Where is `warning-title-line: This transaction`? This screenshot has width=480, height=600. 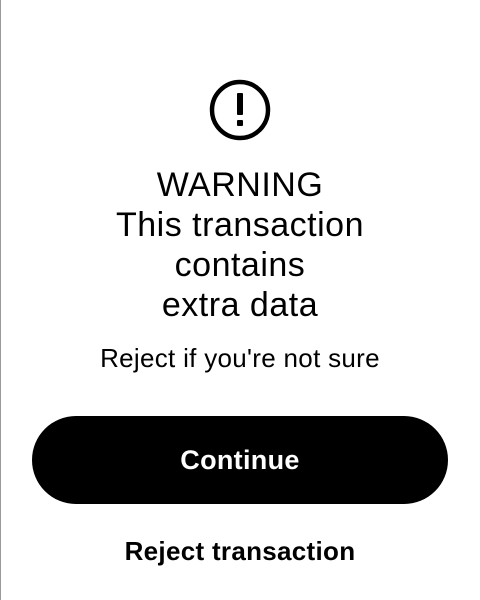 warning-title-line: This transaction is located at coordinates (240, 225).